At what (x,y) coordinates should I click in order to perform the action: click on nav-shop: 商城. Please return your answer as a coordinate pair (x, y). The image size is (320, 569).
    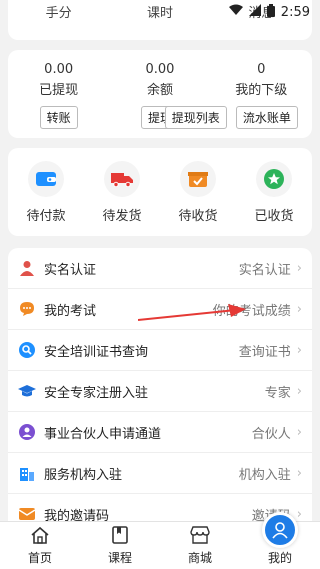
    Looking at the image, I should click on (200, 545).